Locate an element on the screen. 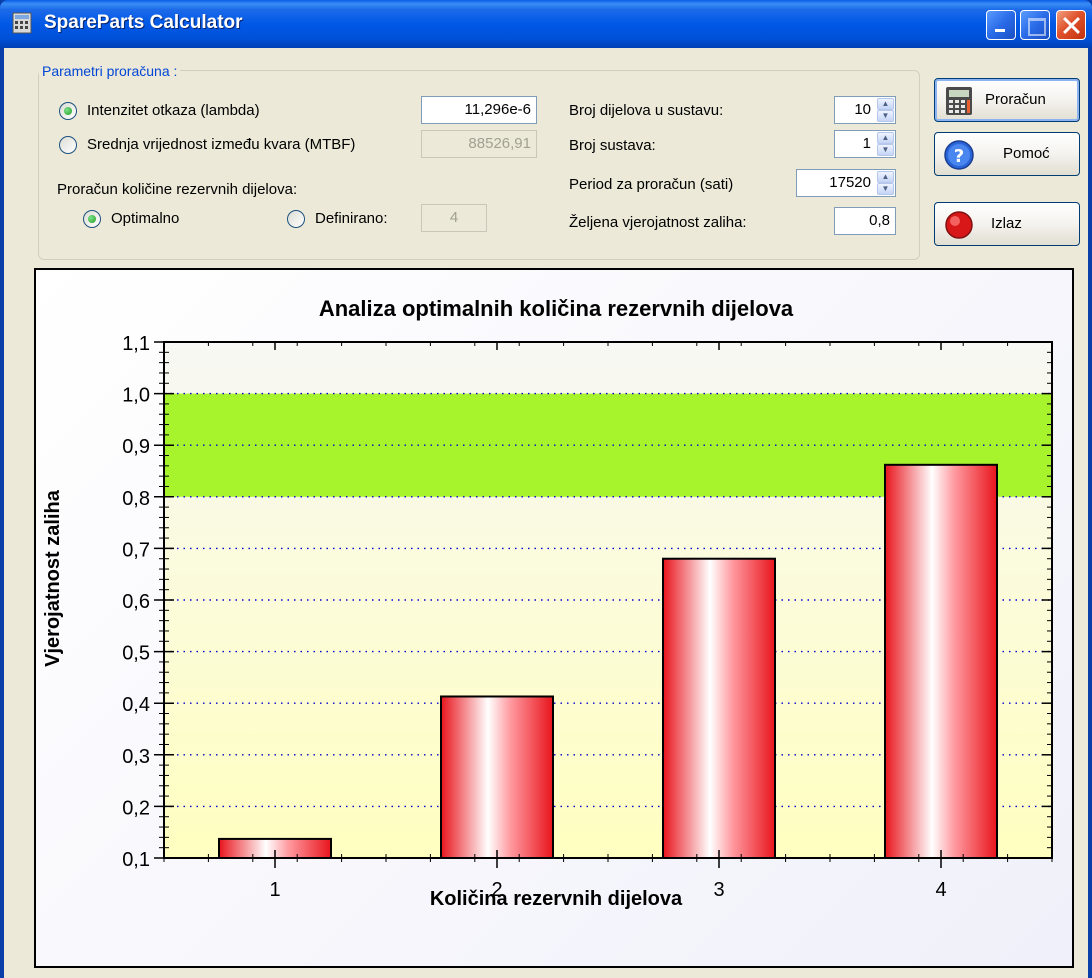 The width and height of the screenshot is (1092, 978). parts-count-arrows: ▲ ▼ is located at coordinates (885, 110).